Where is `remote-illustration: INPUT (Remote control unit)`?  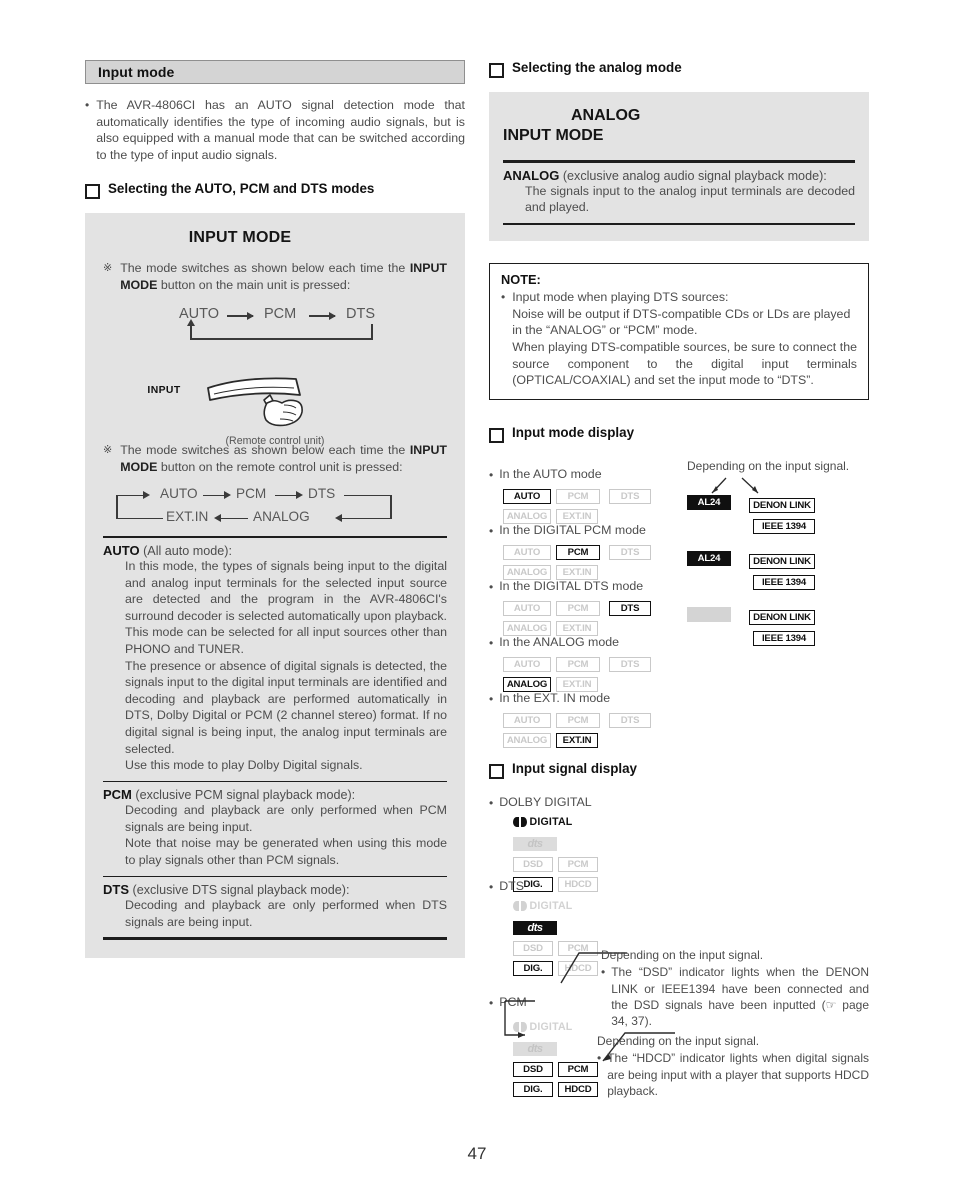
remote-illustration: INPUT (Remote control unit) is located at coordinates (275, 408).